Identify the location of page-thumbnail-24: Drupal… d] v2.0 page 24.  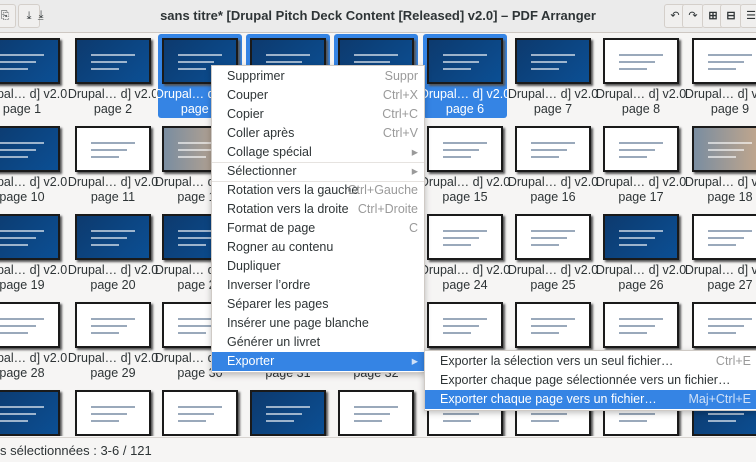
(465, 252).